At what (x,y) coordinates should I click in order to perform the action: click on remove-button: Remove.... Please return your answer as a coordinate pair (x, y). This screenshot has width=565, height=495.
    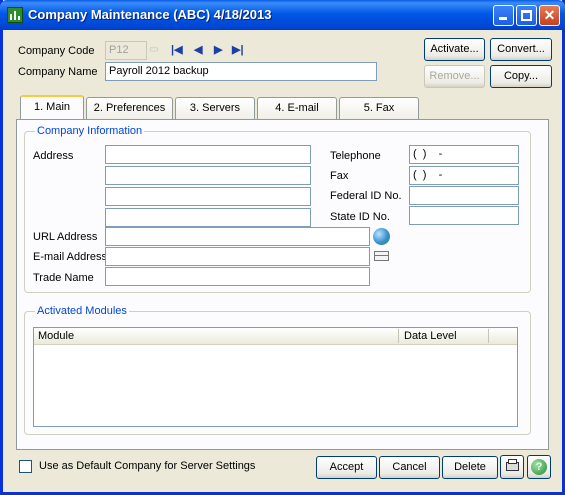
    Looking at the image, I should click on (454, 76).